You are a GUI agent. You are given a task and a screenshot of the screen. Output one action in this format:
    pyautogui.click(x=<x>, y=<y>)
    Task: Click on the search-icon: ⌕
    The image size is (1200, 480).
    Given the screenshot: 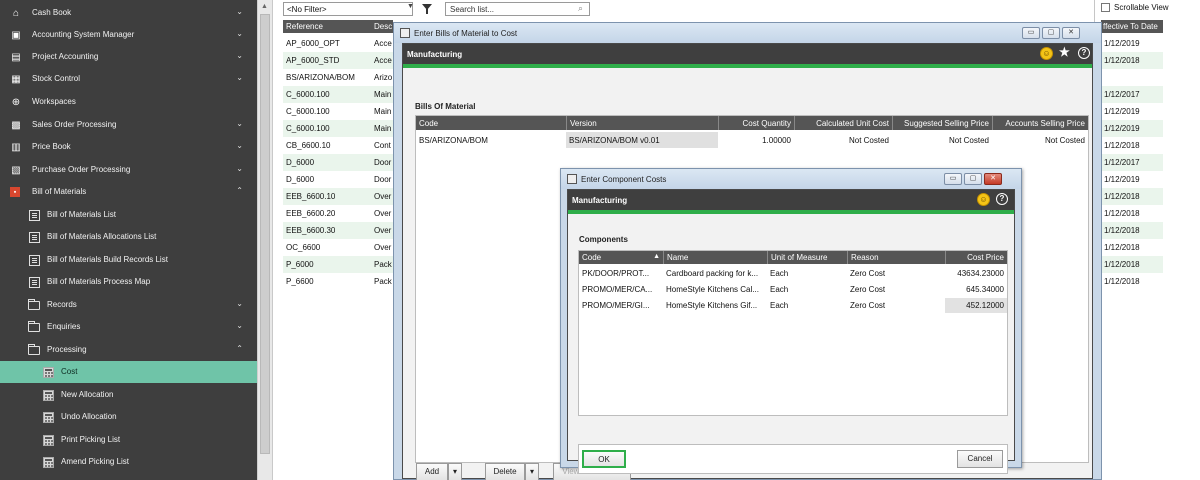 What is the action you would take?
    pyautogui.click(x=580, y=8)
    